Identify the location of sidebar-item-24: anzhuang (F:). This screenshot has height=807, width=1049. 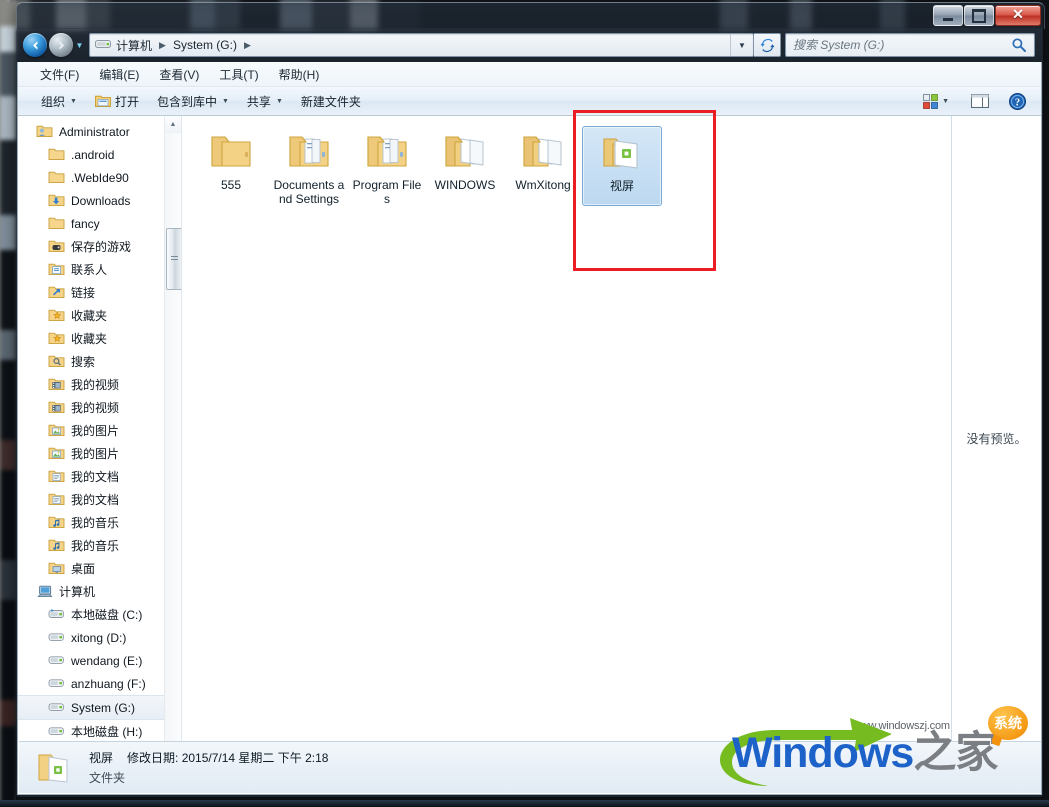
(99, 683).